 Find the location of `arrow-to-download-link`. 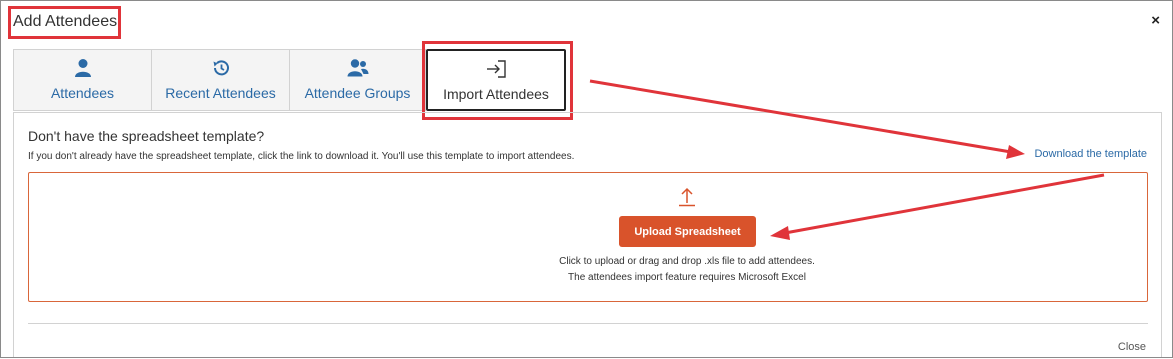

arrow-to-download-link is located at coordinates (800, 116).